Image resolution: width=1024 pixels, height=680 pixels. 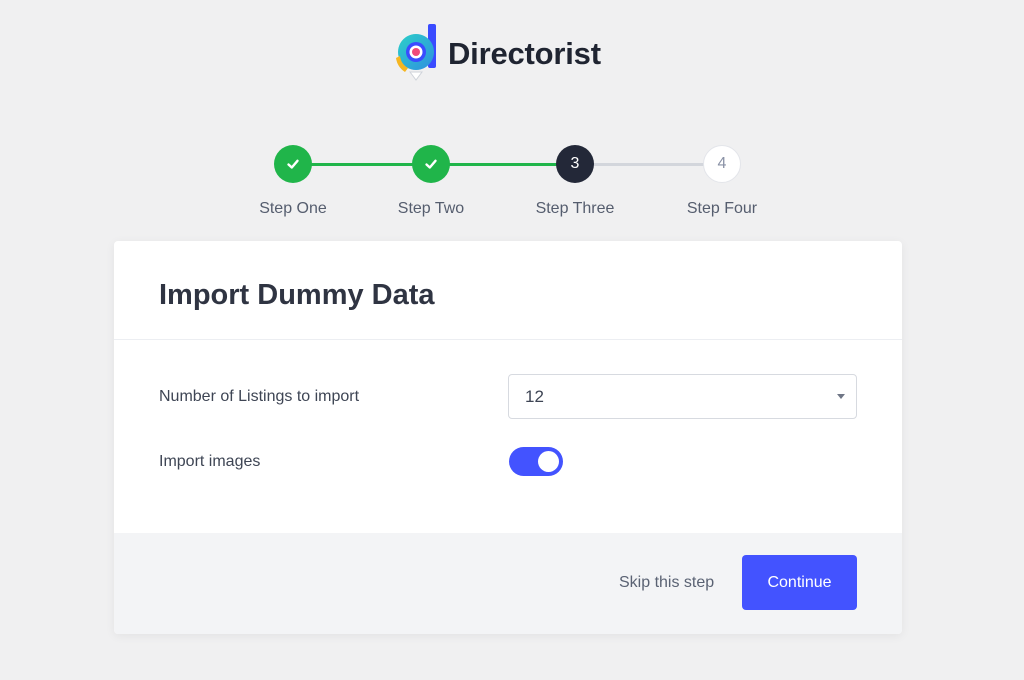 What do you see at coordinates (534, 396) in the screenshot?
I see `listings-count-value: 12` at bounding box center [534, 396].